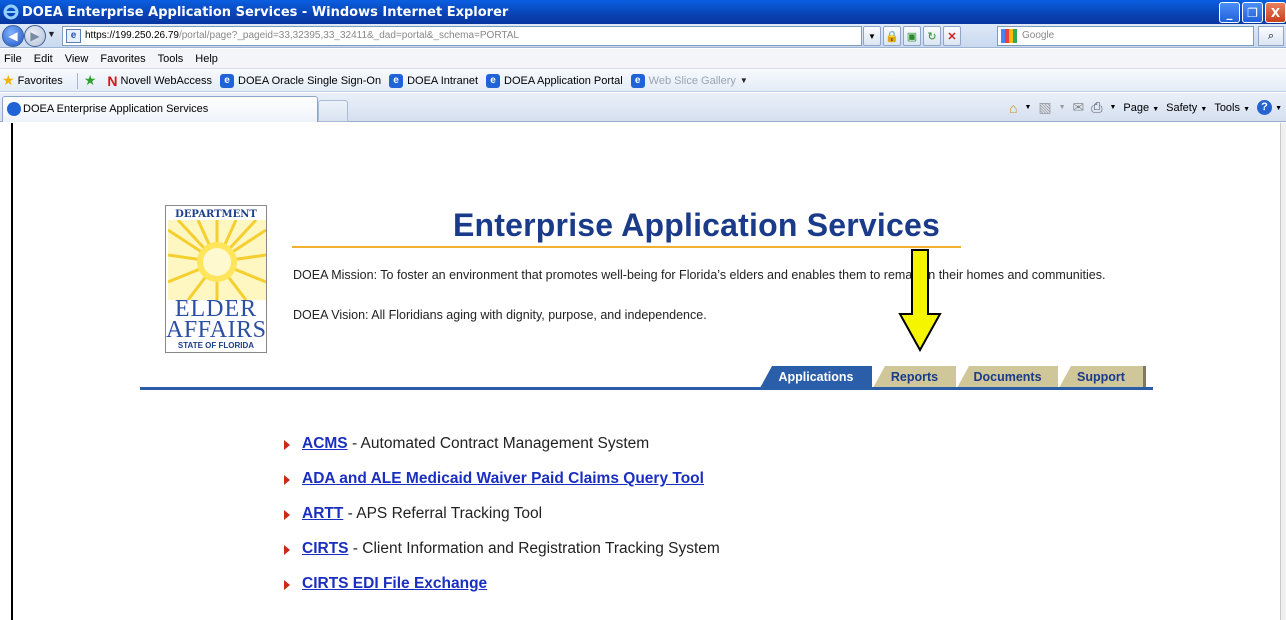  What do you see at coordinates (1007, 377) in the screenshot?
I see `tab-documents: Documents` at bounding box center [1007, 377].